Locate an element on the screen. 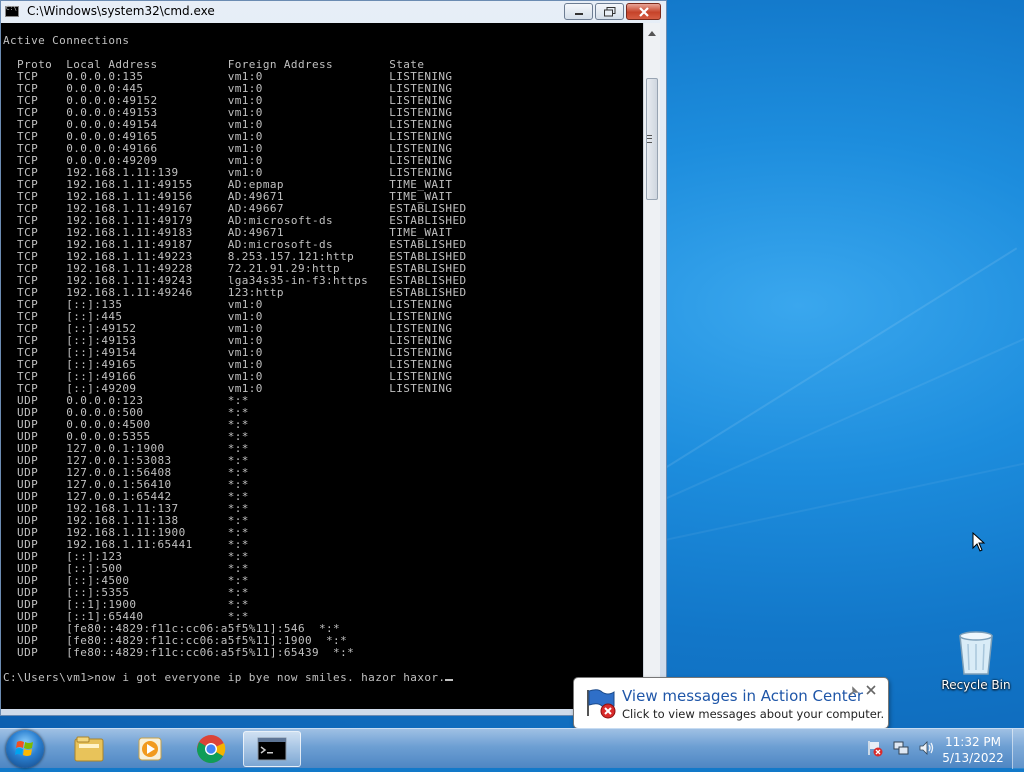 This screenshot has width=1024, height=772. action-center-warning-icon is located at coordinates (875, 748).